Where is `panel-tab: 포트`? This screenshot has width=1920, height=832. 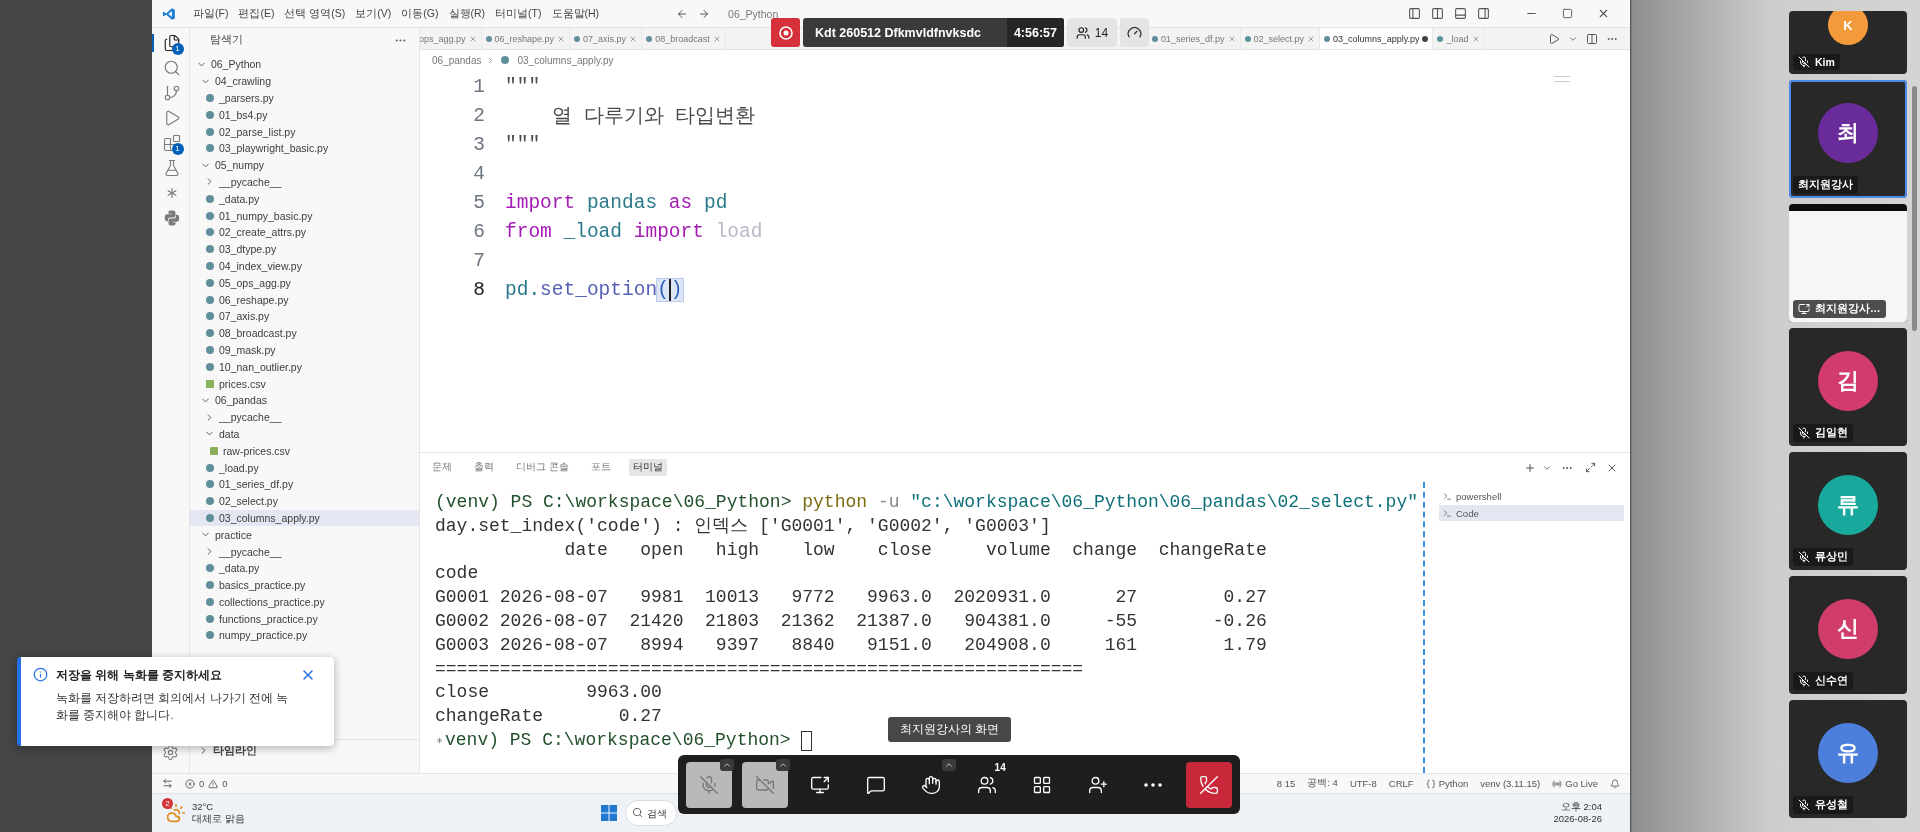 panel-tab: 포트 is located at coordinates (600, 467).